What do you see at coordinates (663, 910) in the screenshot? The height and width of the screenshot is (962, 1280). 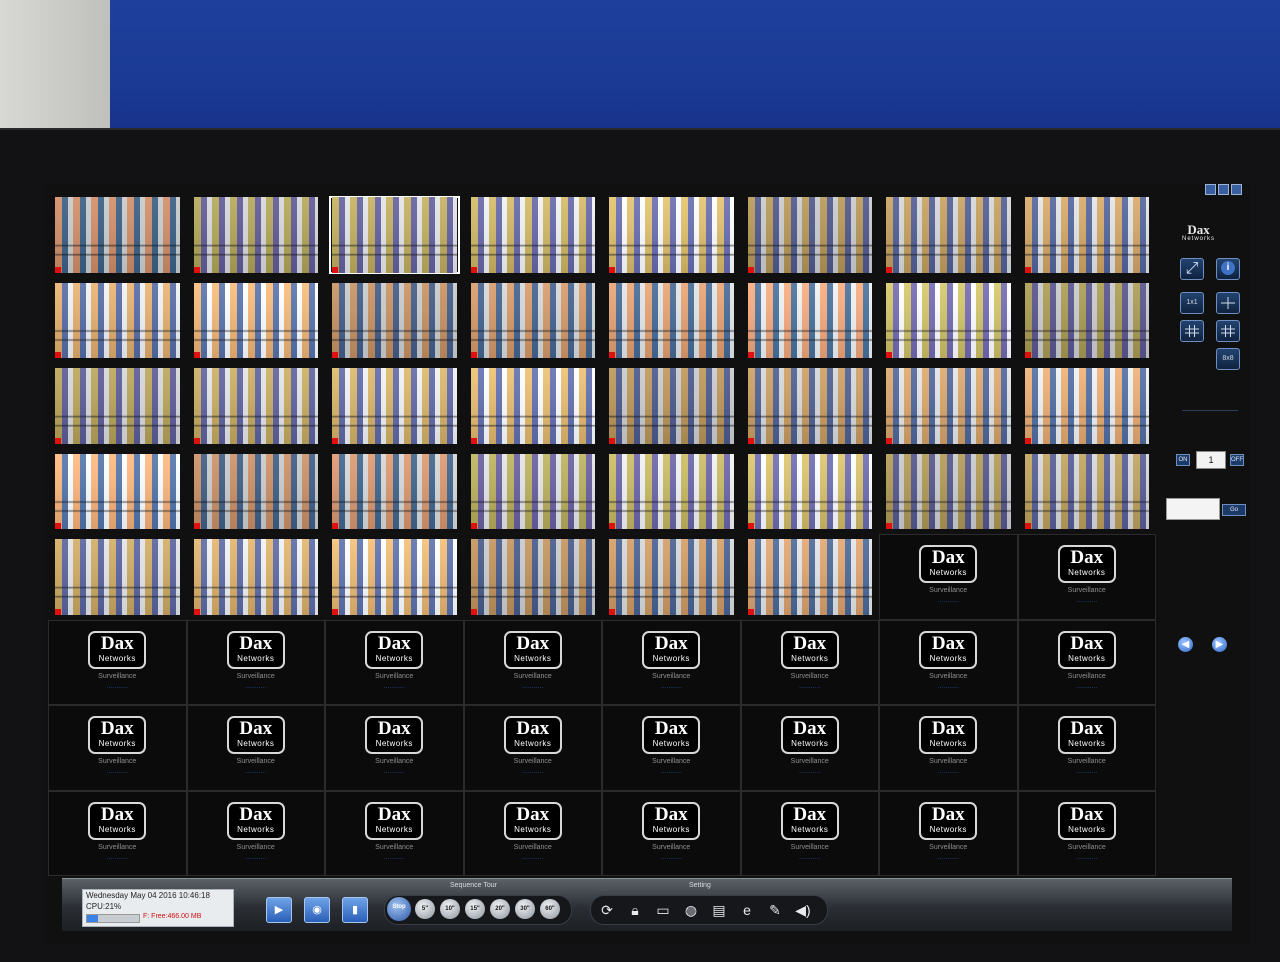 I see `folder-icon: ▭` at bounding box center [663, 910].